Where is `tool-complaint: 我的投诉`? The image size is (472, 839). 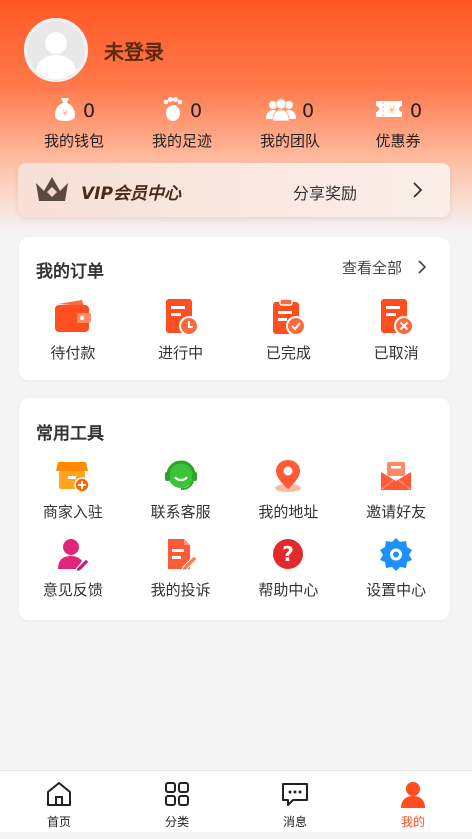 tool-complaint: 我的投诉 is located at coordinates (181, 566).